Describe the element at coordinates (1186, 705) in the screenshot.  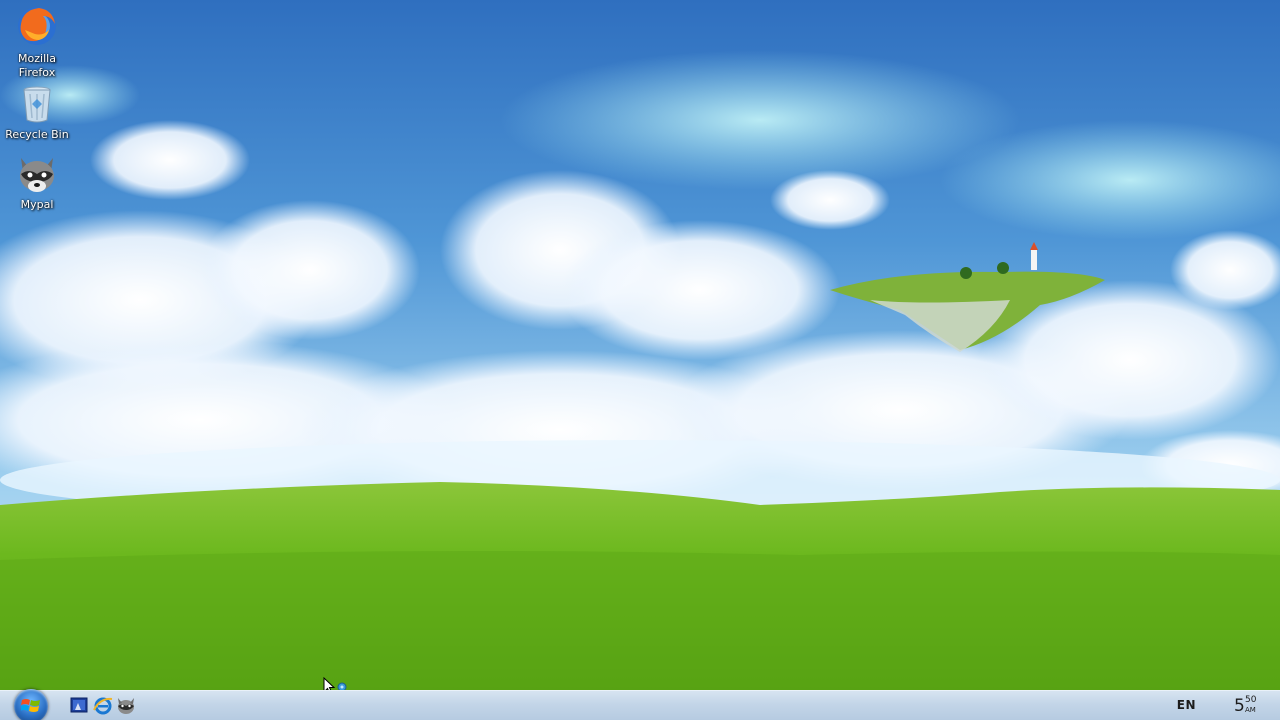
I see `language-indicator: EN` at that location.